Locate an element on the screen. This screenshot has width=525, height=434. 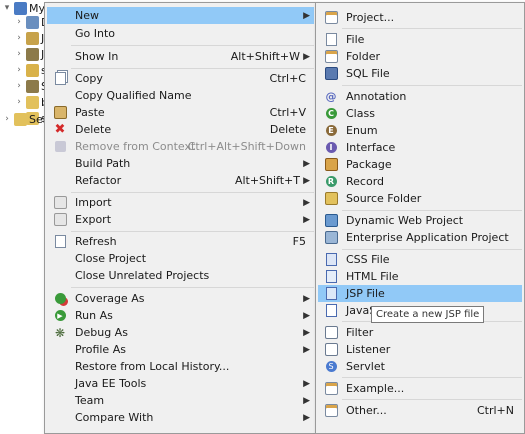
other-icon is located at coordinates (331, 411).